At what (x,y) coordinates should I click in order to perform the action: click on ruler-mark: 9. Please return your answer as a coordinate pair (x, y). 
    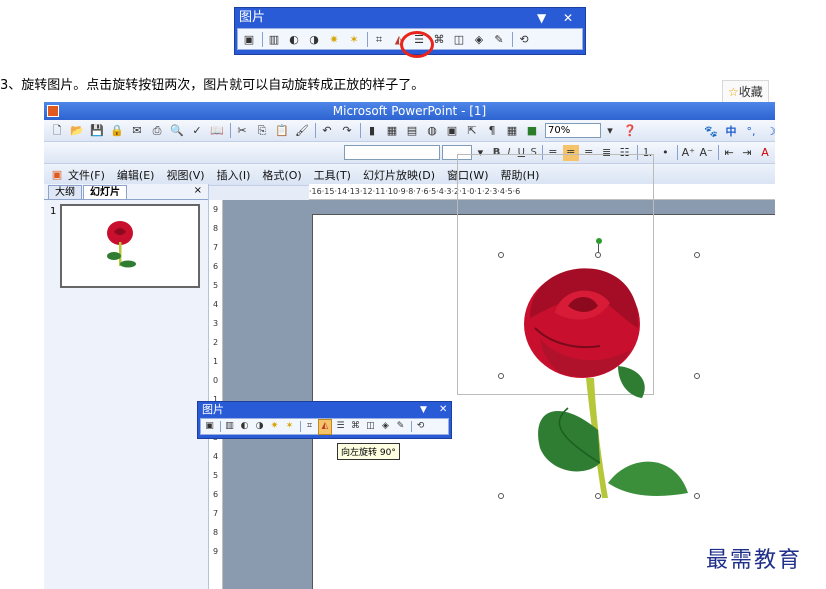
    Looking at the image, I should click on (215, 551).